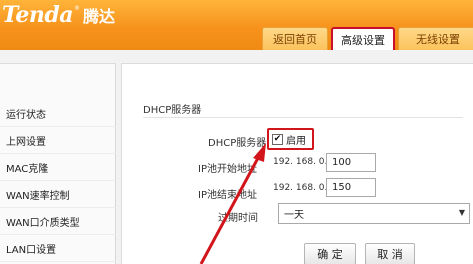  I want to click on lease-time-select: 一天 ▼, so click(374, 213).